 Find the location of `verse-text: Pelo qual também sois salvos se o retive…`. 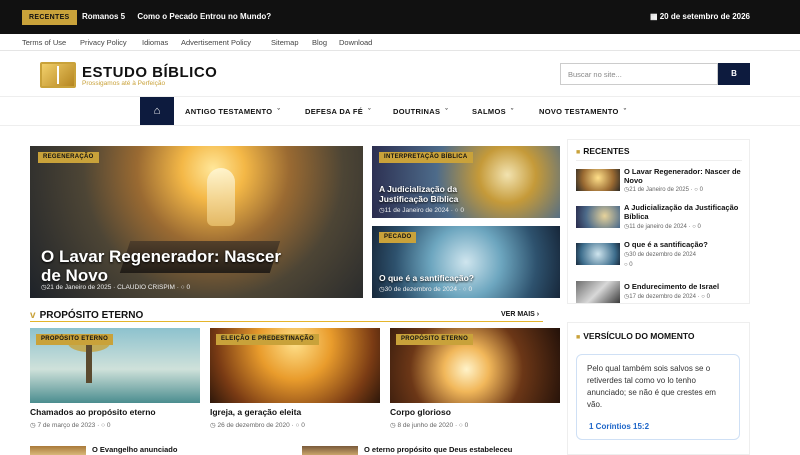

verse-text: Pelo qual também sois salvos se o retive… is located at coordinates (651, 386).